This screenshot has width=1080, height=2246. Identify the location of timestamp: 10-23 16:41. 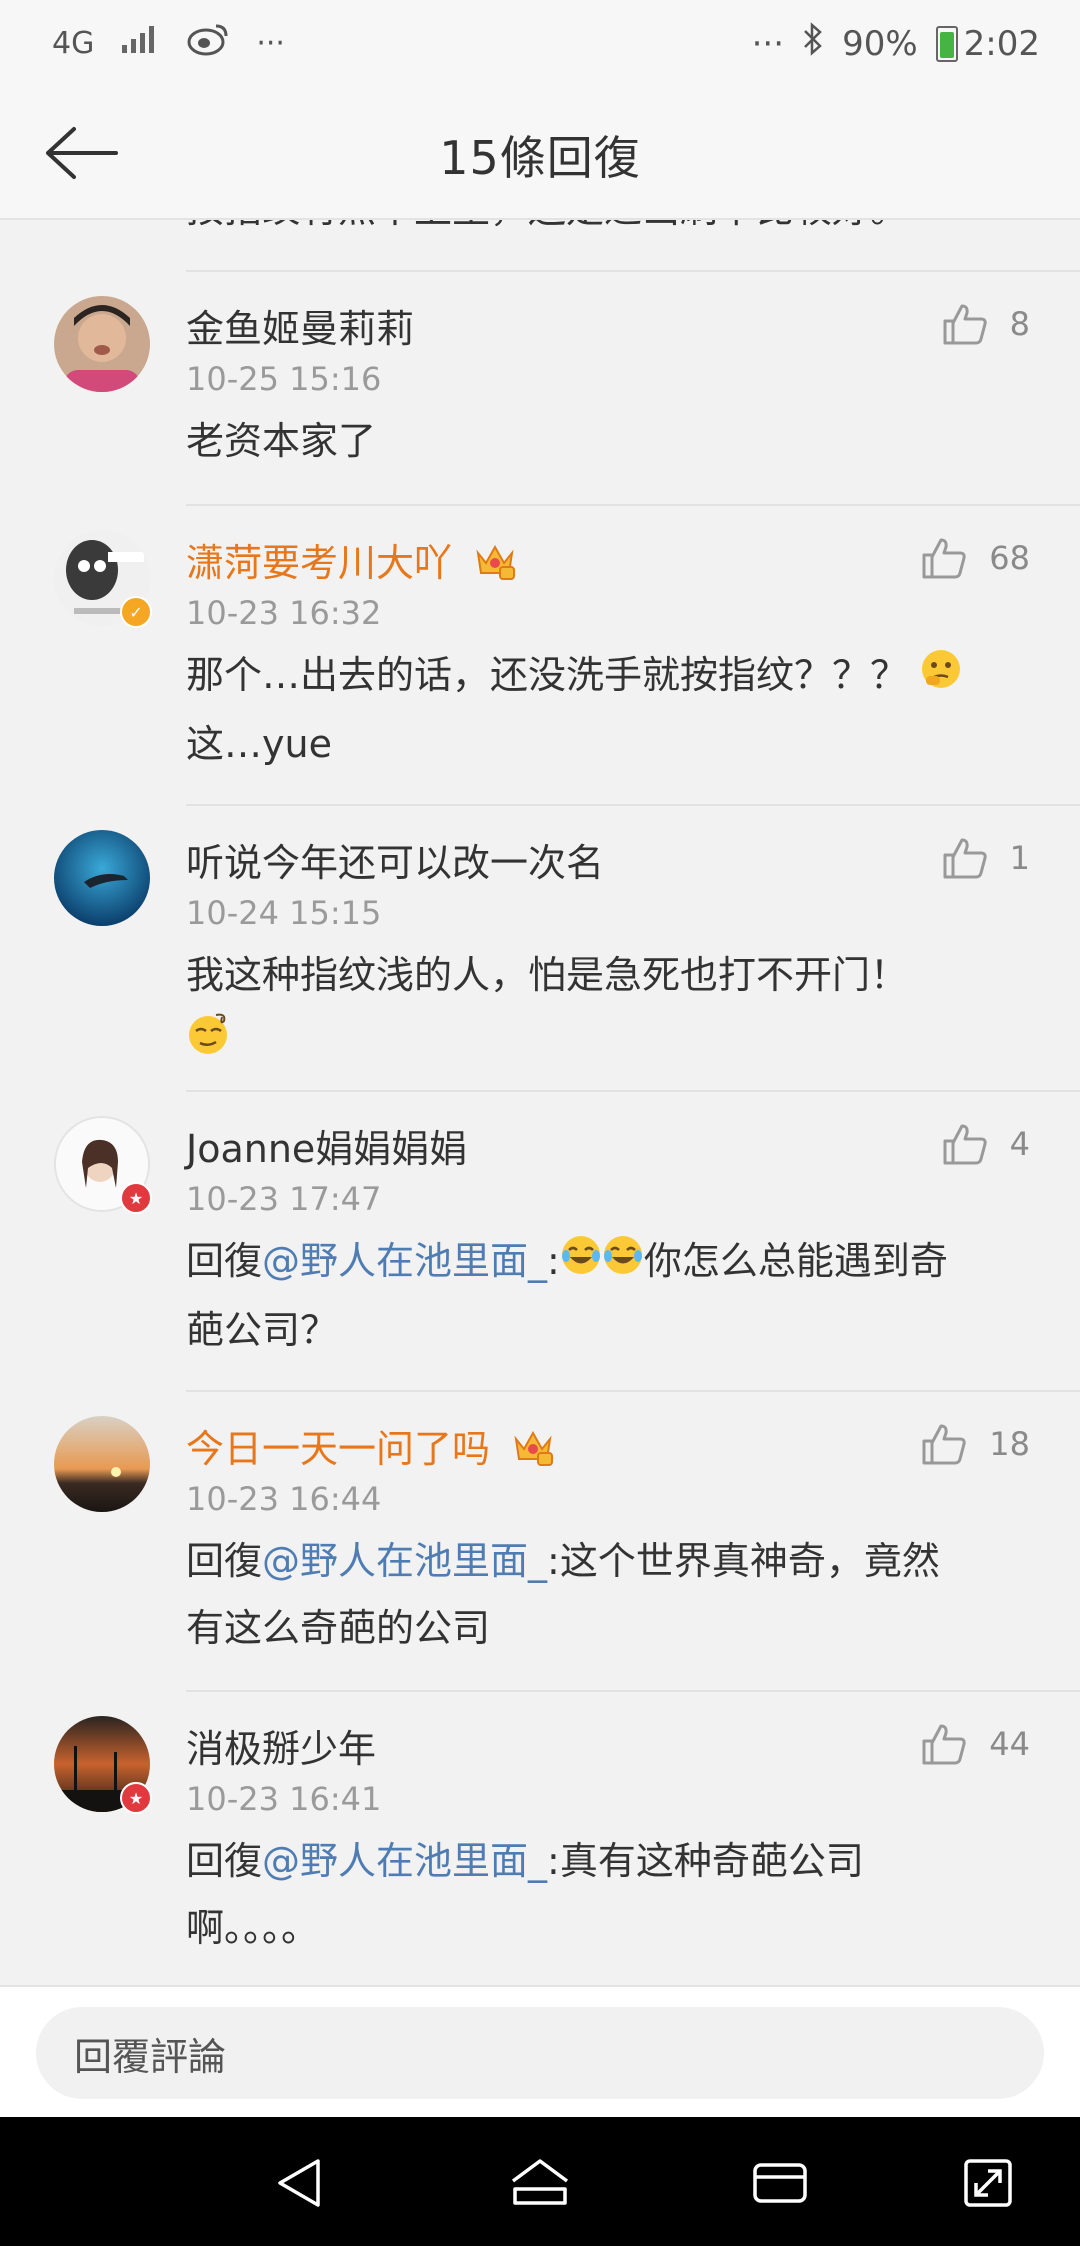
(284, 1799).